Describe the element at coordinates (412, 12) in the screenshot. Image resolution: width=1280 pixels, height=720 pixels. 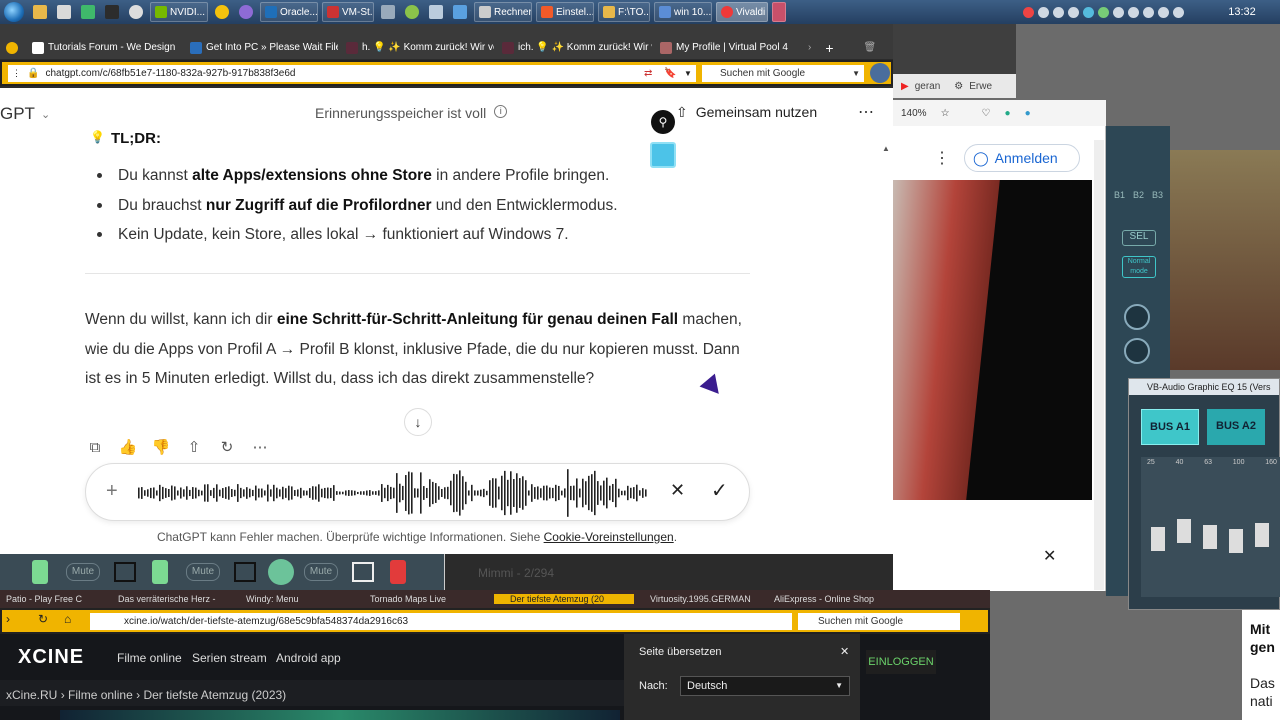
I see `quicklaunch-green` at that location.